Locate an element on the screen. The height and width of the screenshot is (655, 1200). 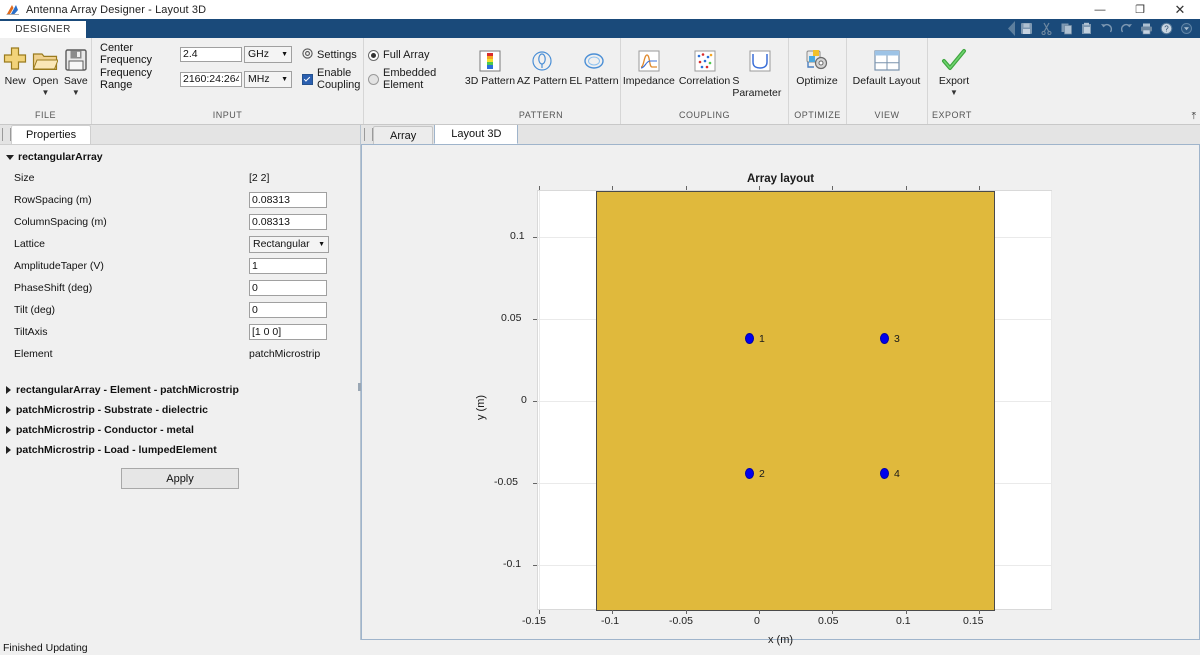
print-icon is located at coordinates (1146, 29).